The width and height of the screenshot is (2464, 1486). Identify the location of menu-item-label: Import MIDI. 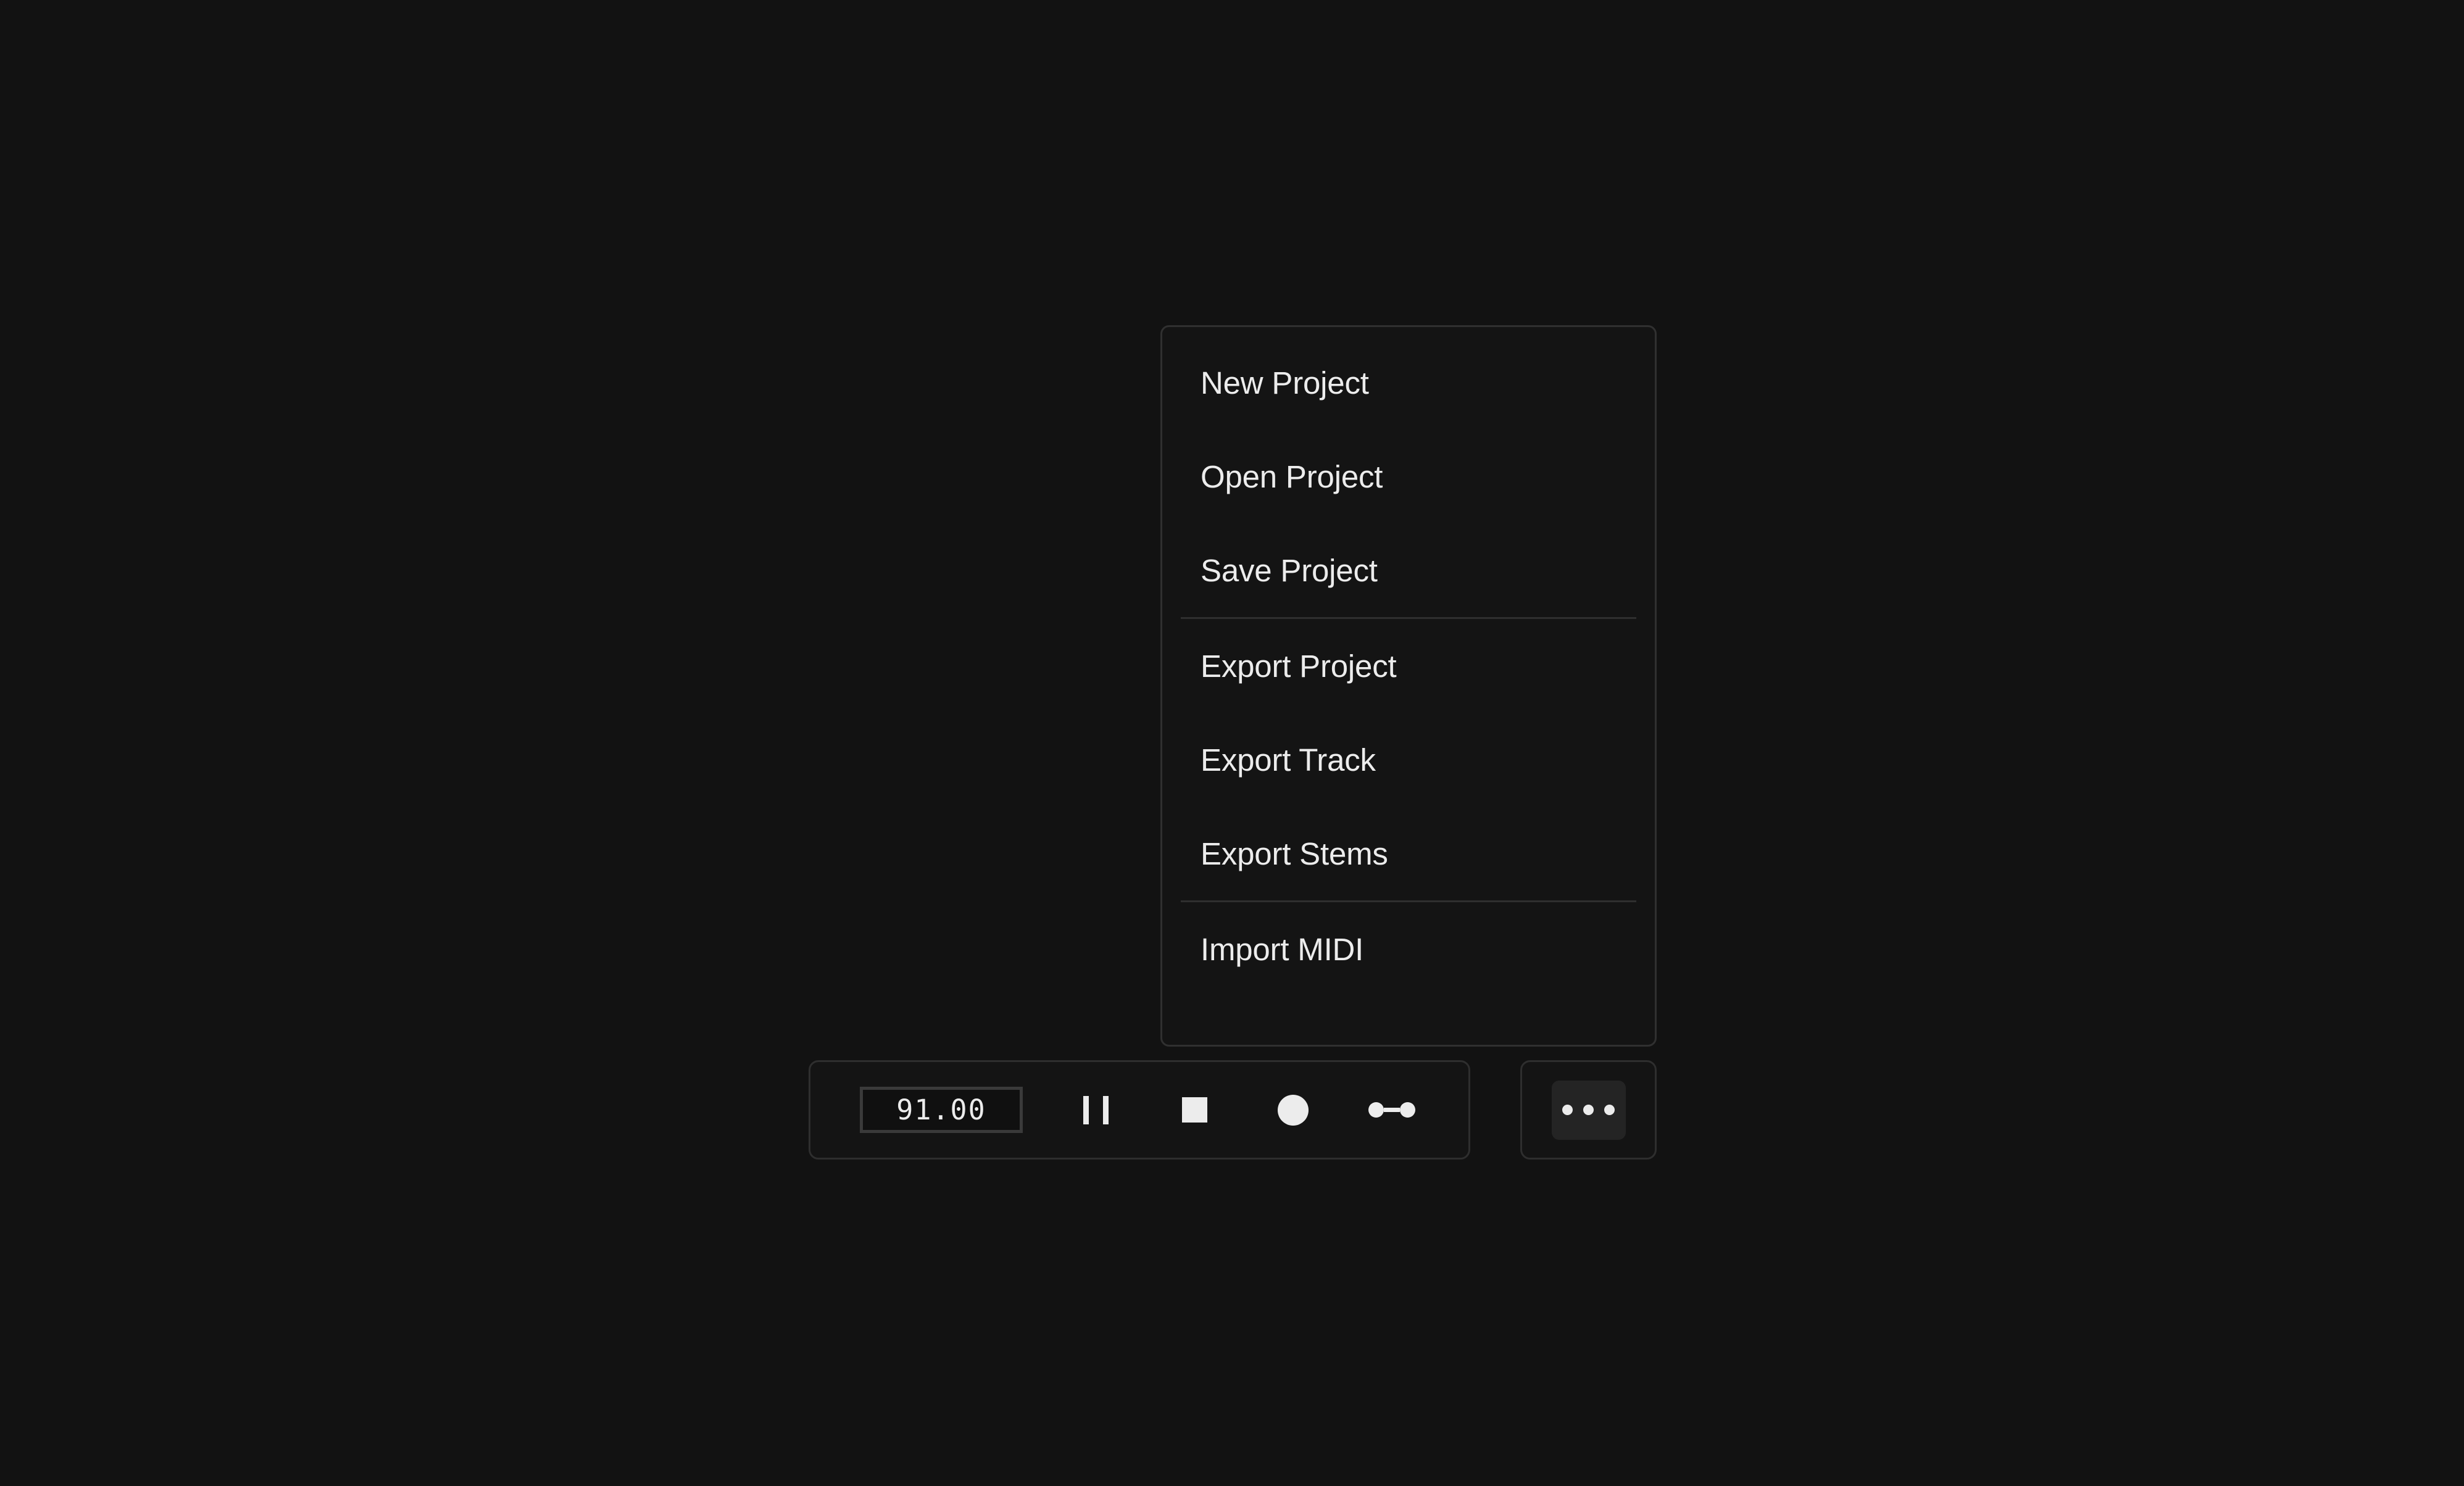
(1282, 949).